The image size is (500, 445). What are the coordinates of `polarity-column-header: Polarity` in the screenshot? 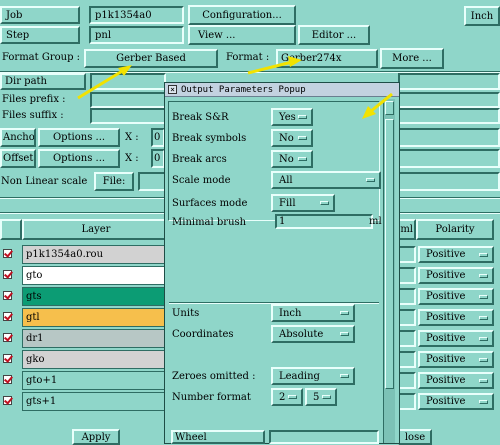 It's located at (455, 229).